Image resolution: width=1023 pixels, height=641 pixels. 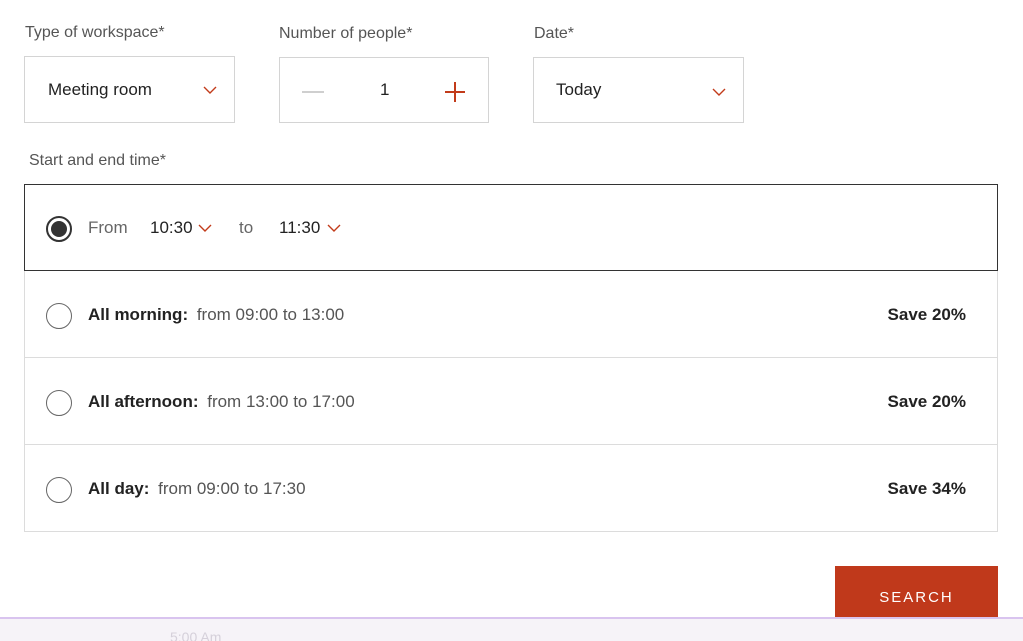 I want to click on bottom-bar: 5:00 Am, so click(x=511, y=629).